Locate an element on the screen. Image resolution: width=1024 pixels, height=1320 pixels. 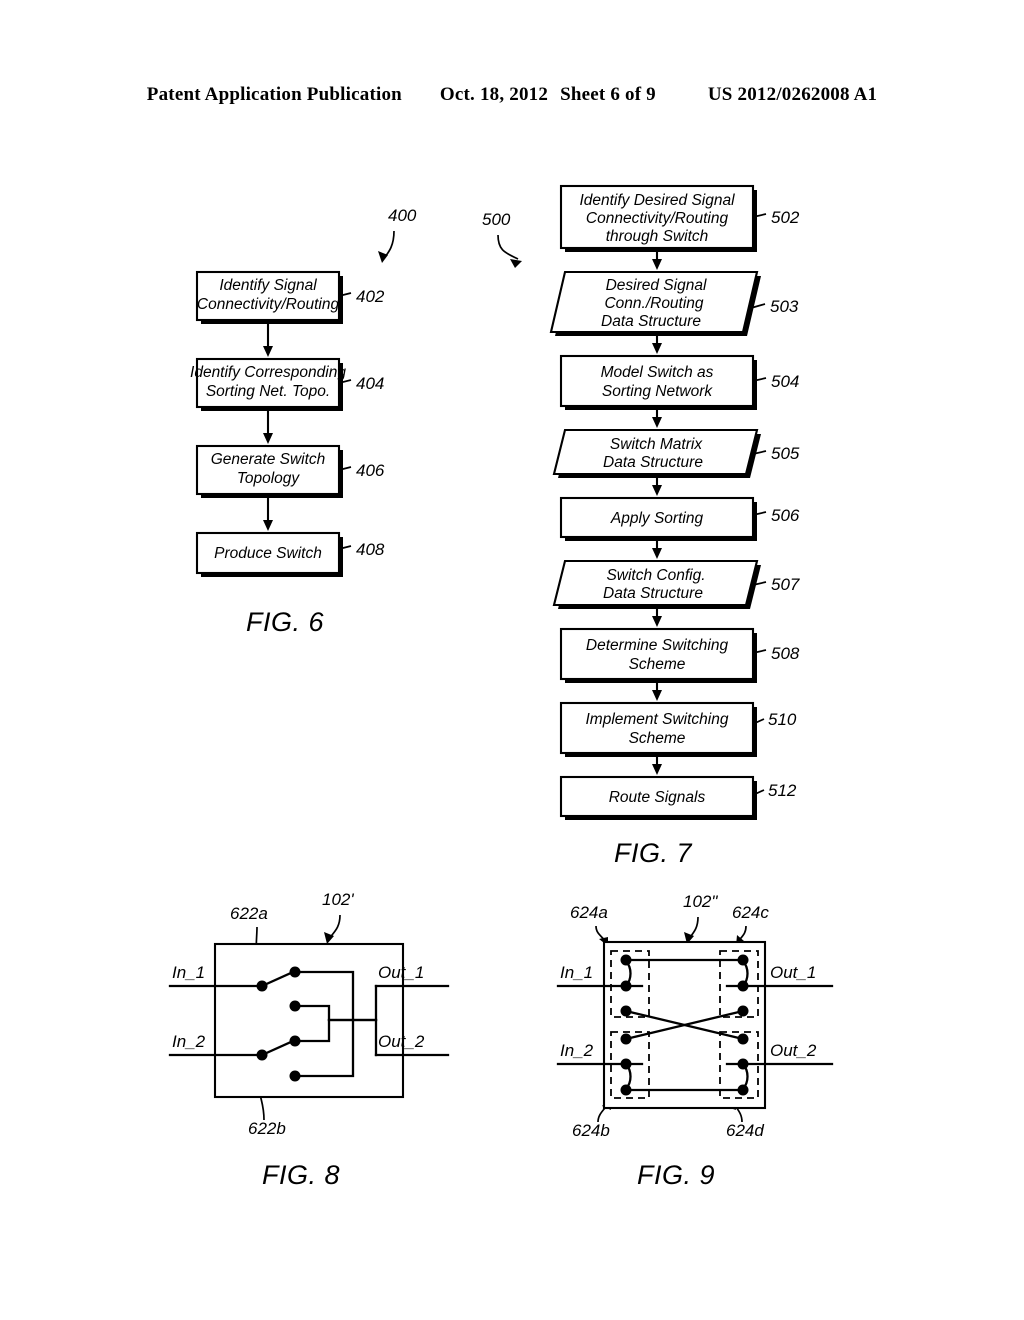
fig6-step-402-line1: Identify Signal is located at coordinates (268, 285).